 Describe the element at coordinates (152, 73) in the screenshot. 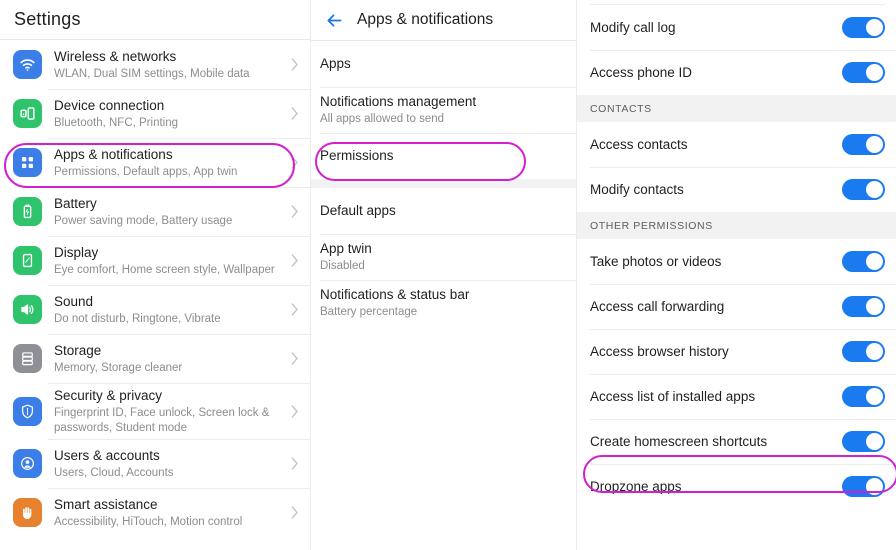

I see `sidebar-item-subtitle: WLAN, Dual SIM settings, Mobile data` at that location.